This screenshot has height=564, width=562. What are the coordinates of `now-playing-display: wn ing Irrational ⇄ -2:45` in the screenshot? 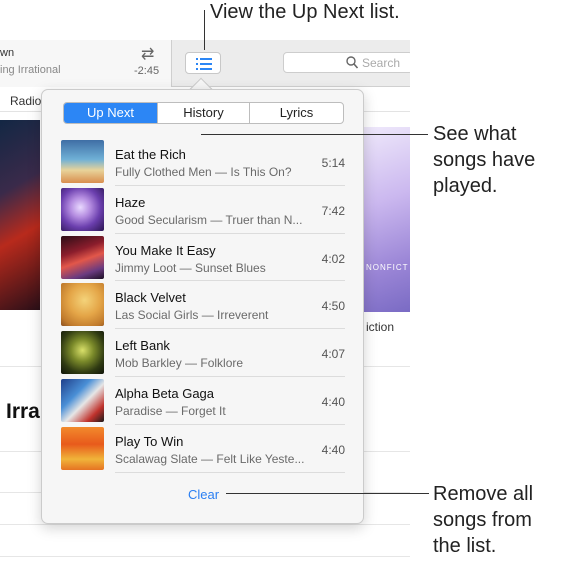 It's located at (86, 63).